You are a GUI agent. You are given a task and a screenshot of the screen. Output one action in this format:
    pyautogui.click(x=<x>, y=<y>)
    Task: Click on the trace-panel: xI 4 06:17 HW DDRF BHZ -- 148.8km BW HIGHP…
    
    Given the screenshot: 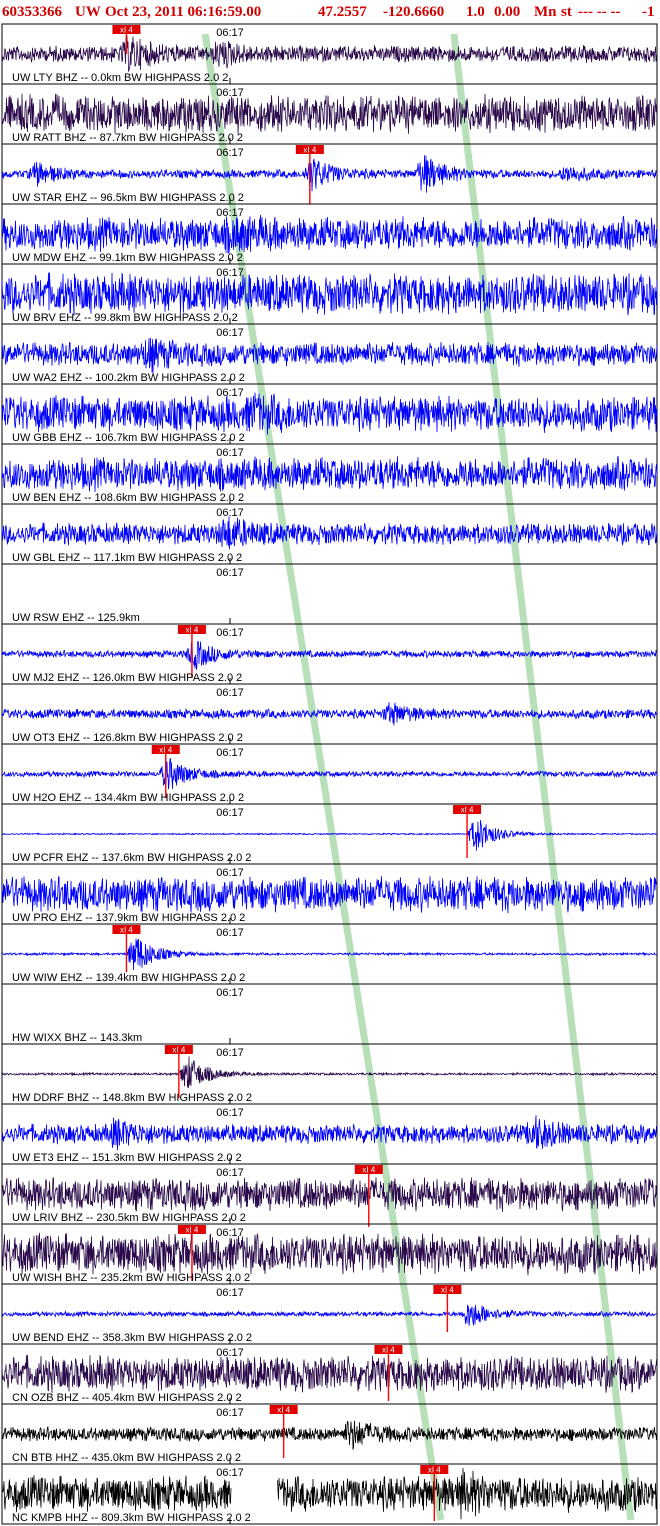 What is the action you would take?
    pyautogui.click(x=329, y=1074)
    